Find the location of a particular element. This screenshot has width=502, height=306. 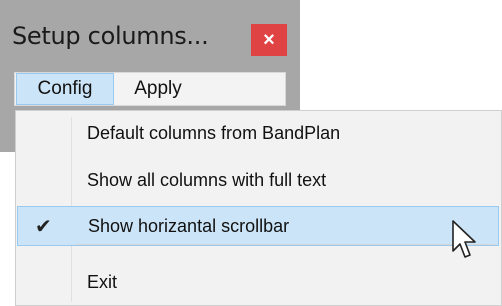

arrow-cursor-icon is located at coordinates (464, 239).